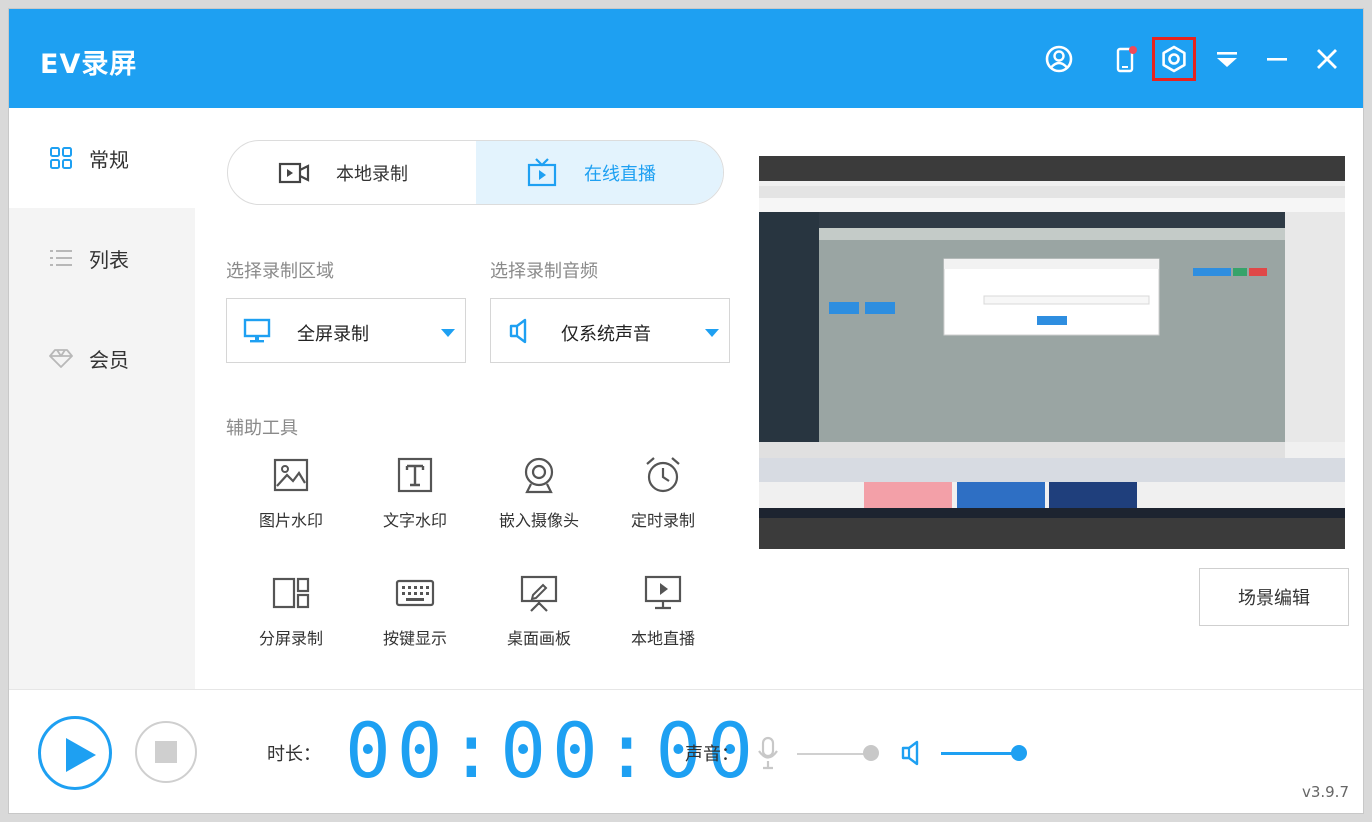 Image resolution: width=1372 pixels, height=822 pixels. Describe the element at coordinates (1325, 792) in the screenshot. I see `version-label: v3.9.7` at that location.